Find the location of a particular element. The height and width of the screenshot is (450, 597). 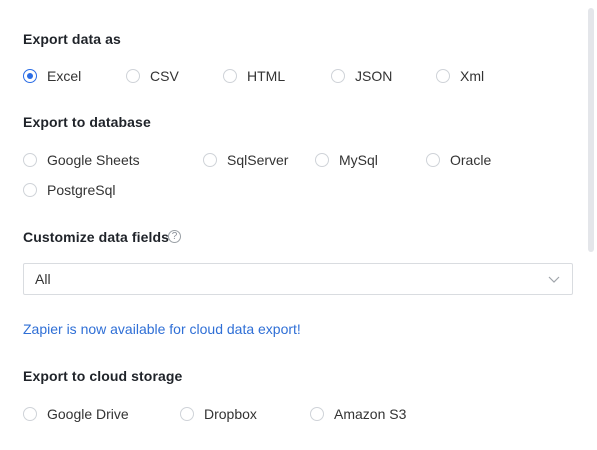

customize-fields-title: Customize data fields is located at coordinates (96, 237).